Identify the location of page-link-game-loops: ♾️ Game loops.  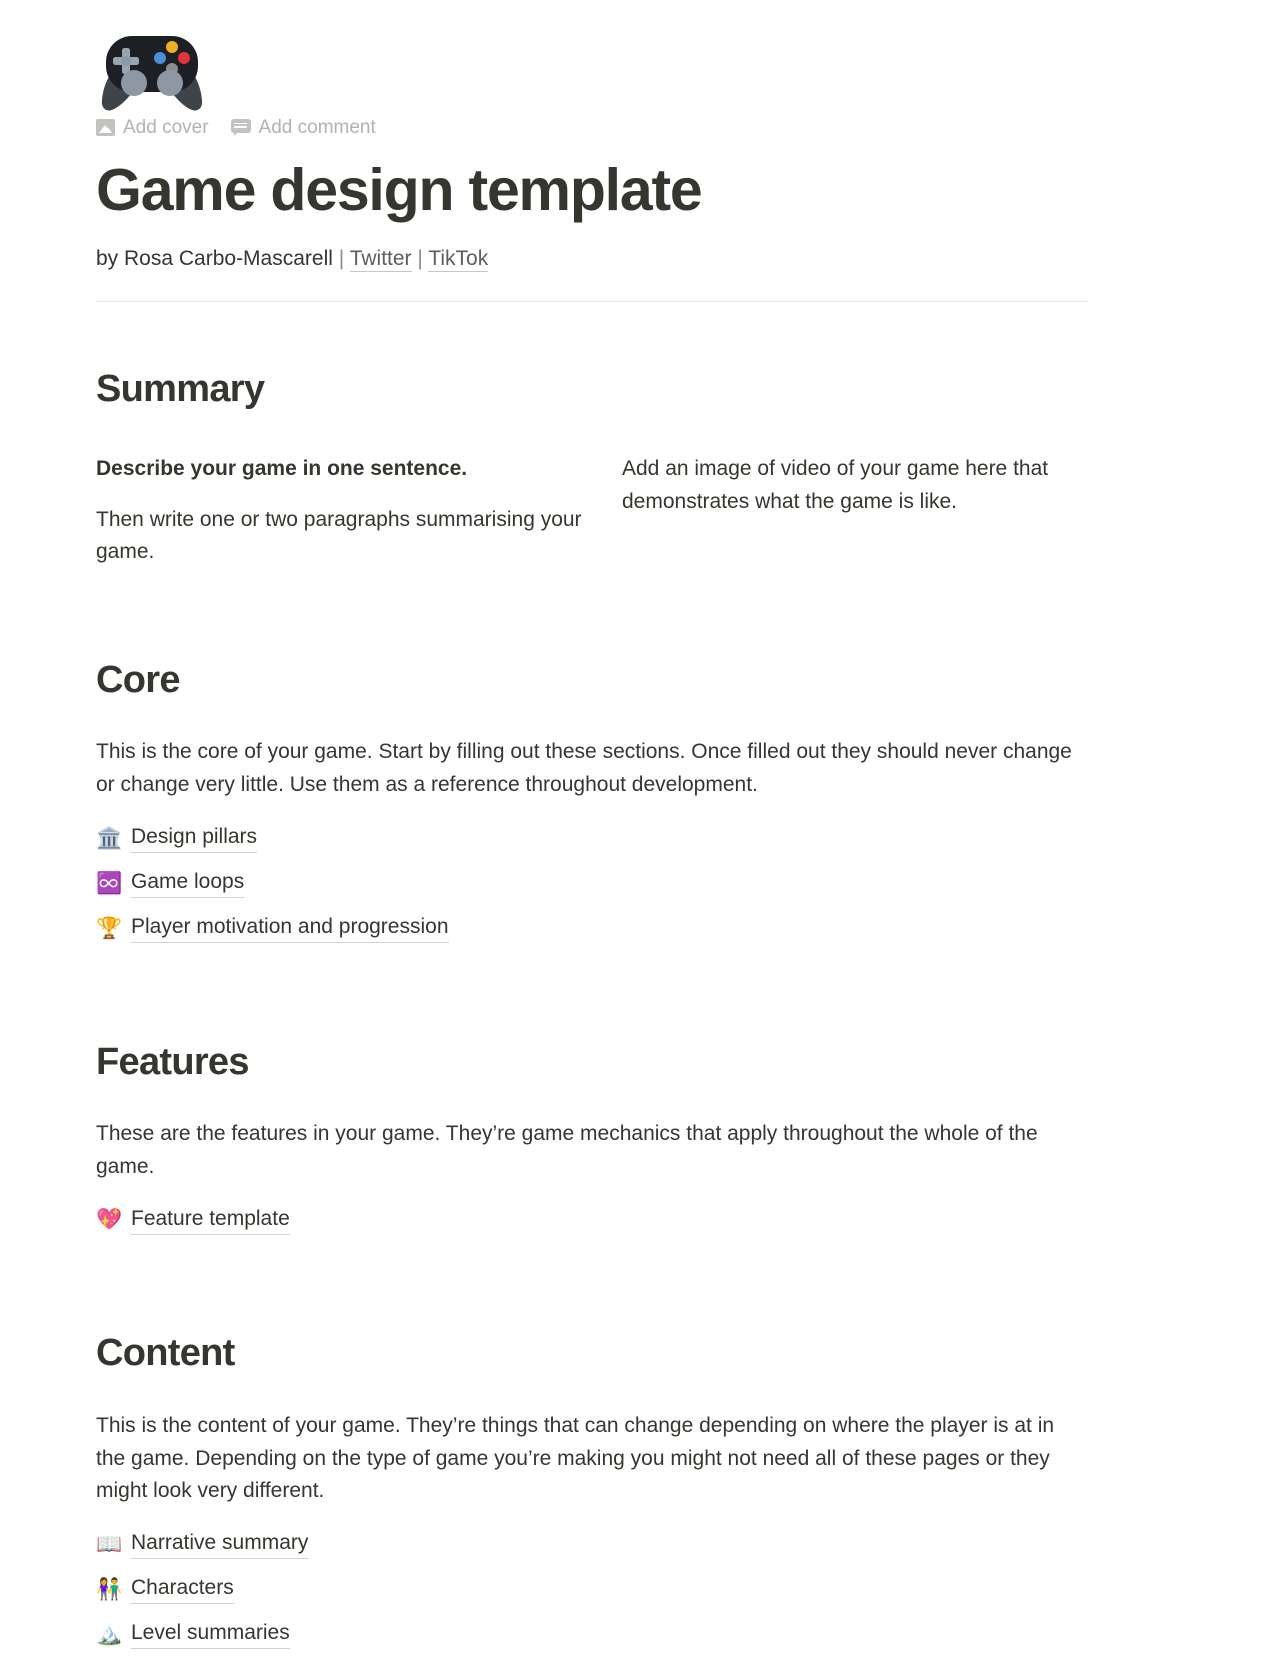
(592, 883).